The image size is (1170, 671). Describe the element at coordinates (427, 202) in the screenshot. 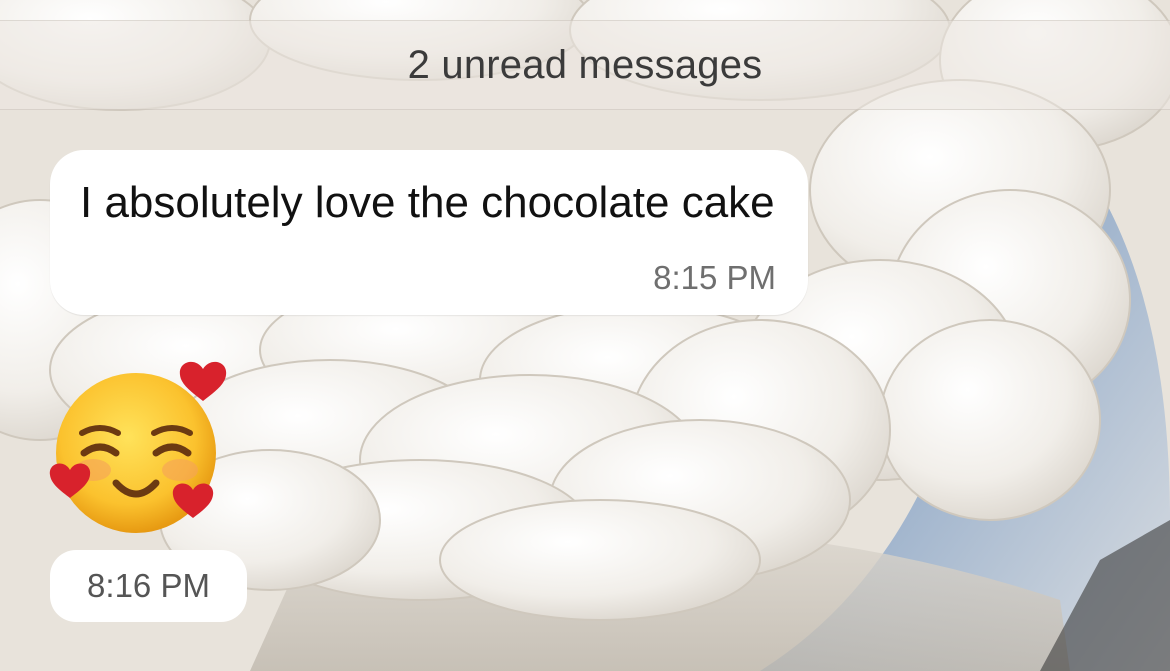

I see `message-text: I absolutely love the chocolate cake` at that location.